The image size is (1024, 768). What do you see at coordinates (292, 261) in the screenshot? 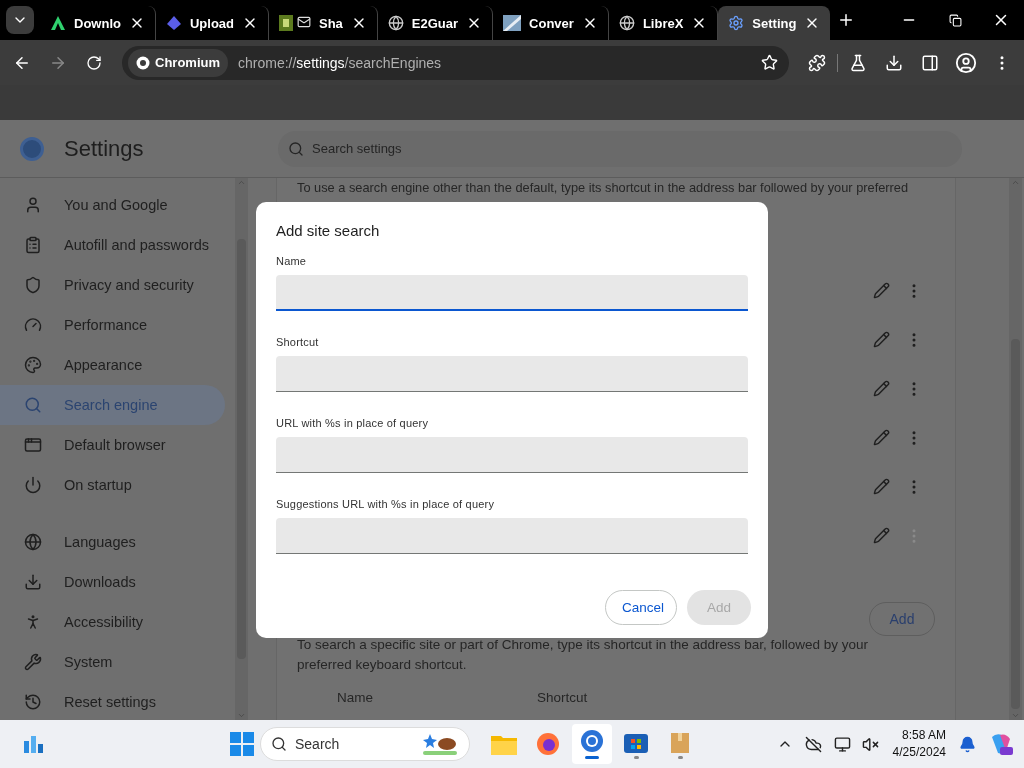
I see `field-label: Name` at bounding box center [292, 261].